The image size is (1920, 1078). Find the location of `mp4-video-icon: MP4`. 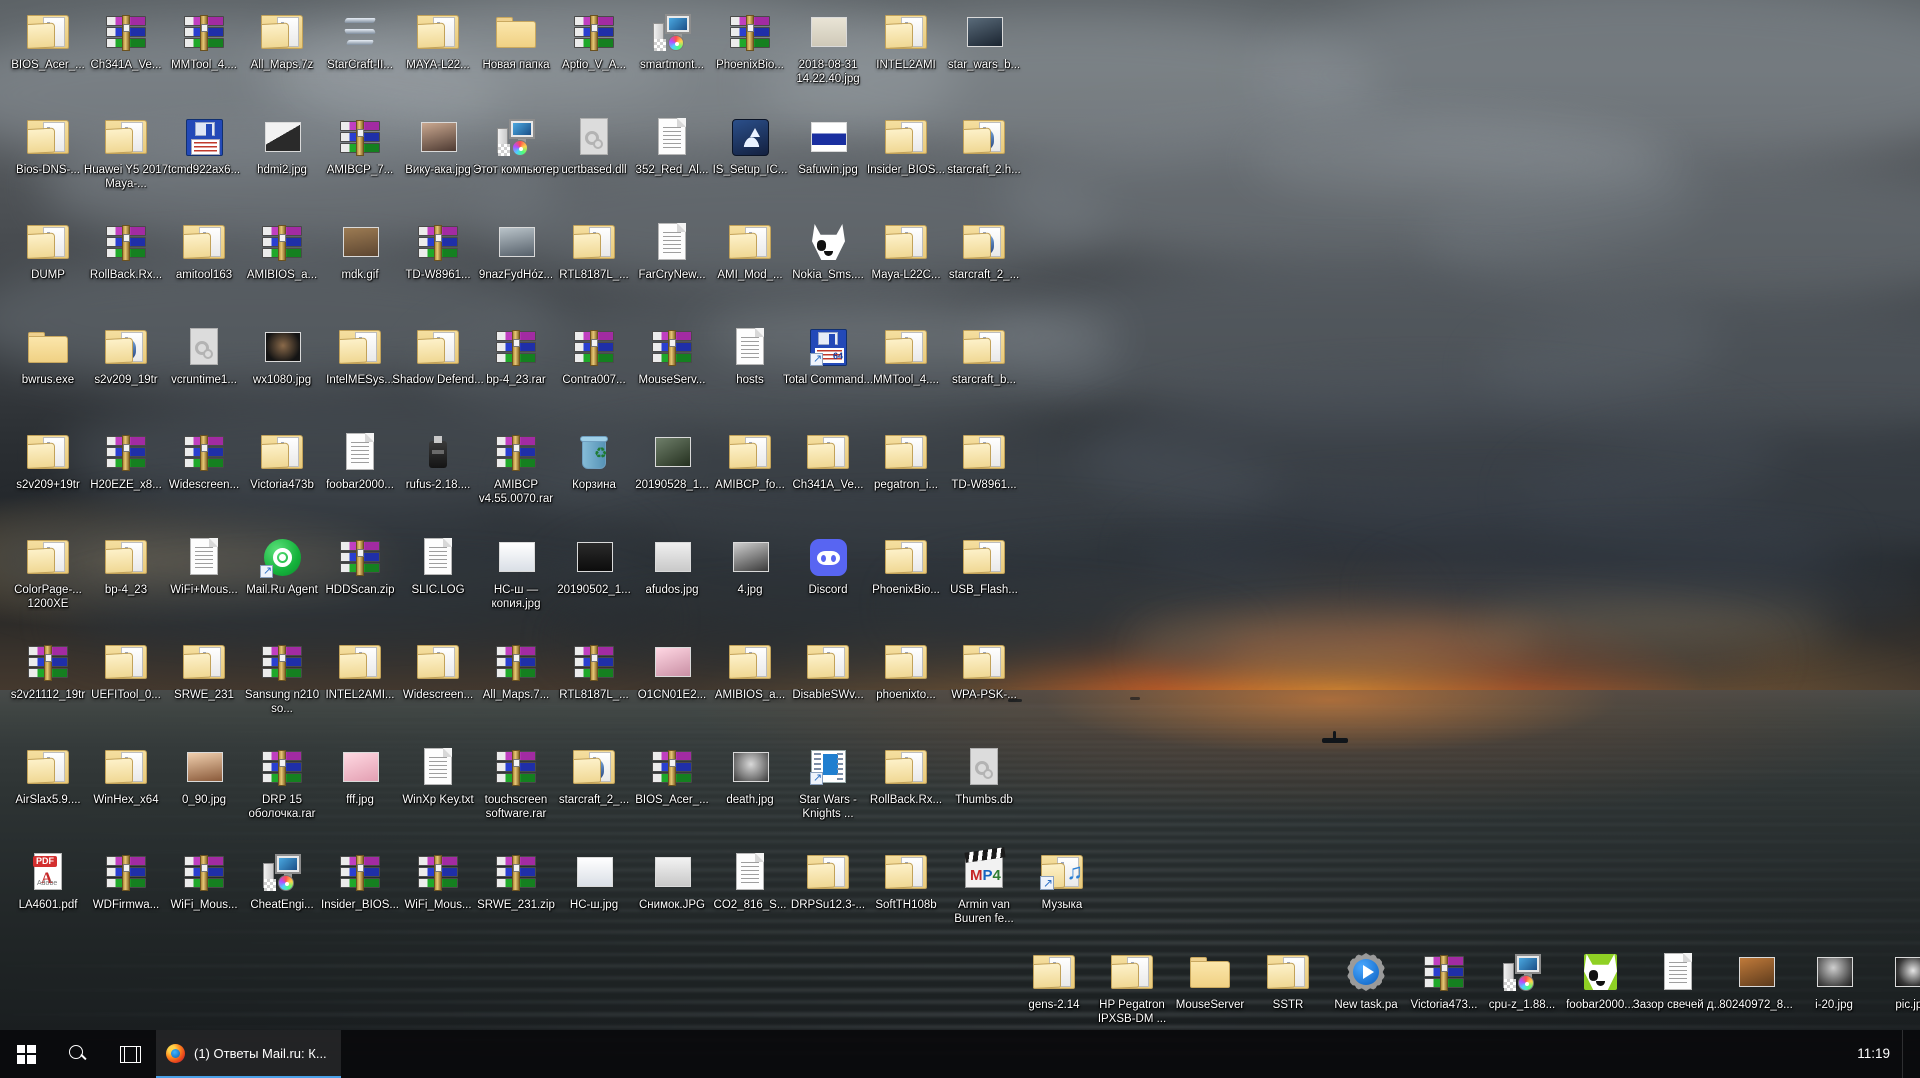

mp4-video-icon: MP4 is located at coordinates (985, 867).